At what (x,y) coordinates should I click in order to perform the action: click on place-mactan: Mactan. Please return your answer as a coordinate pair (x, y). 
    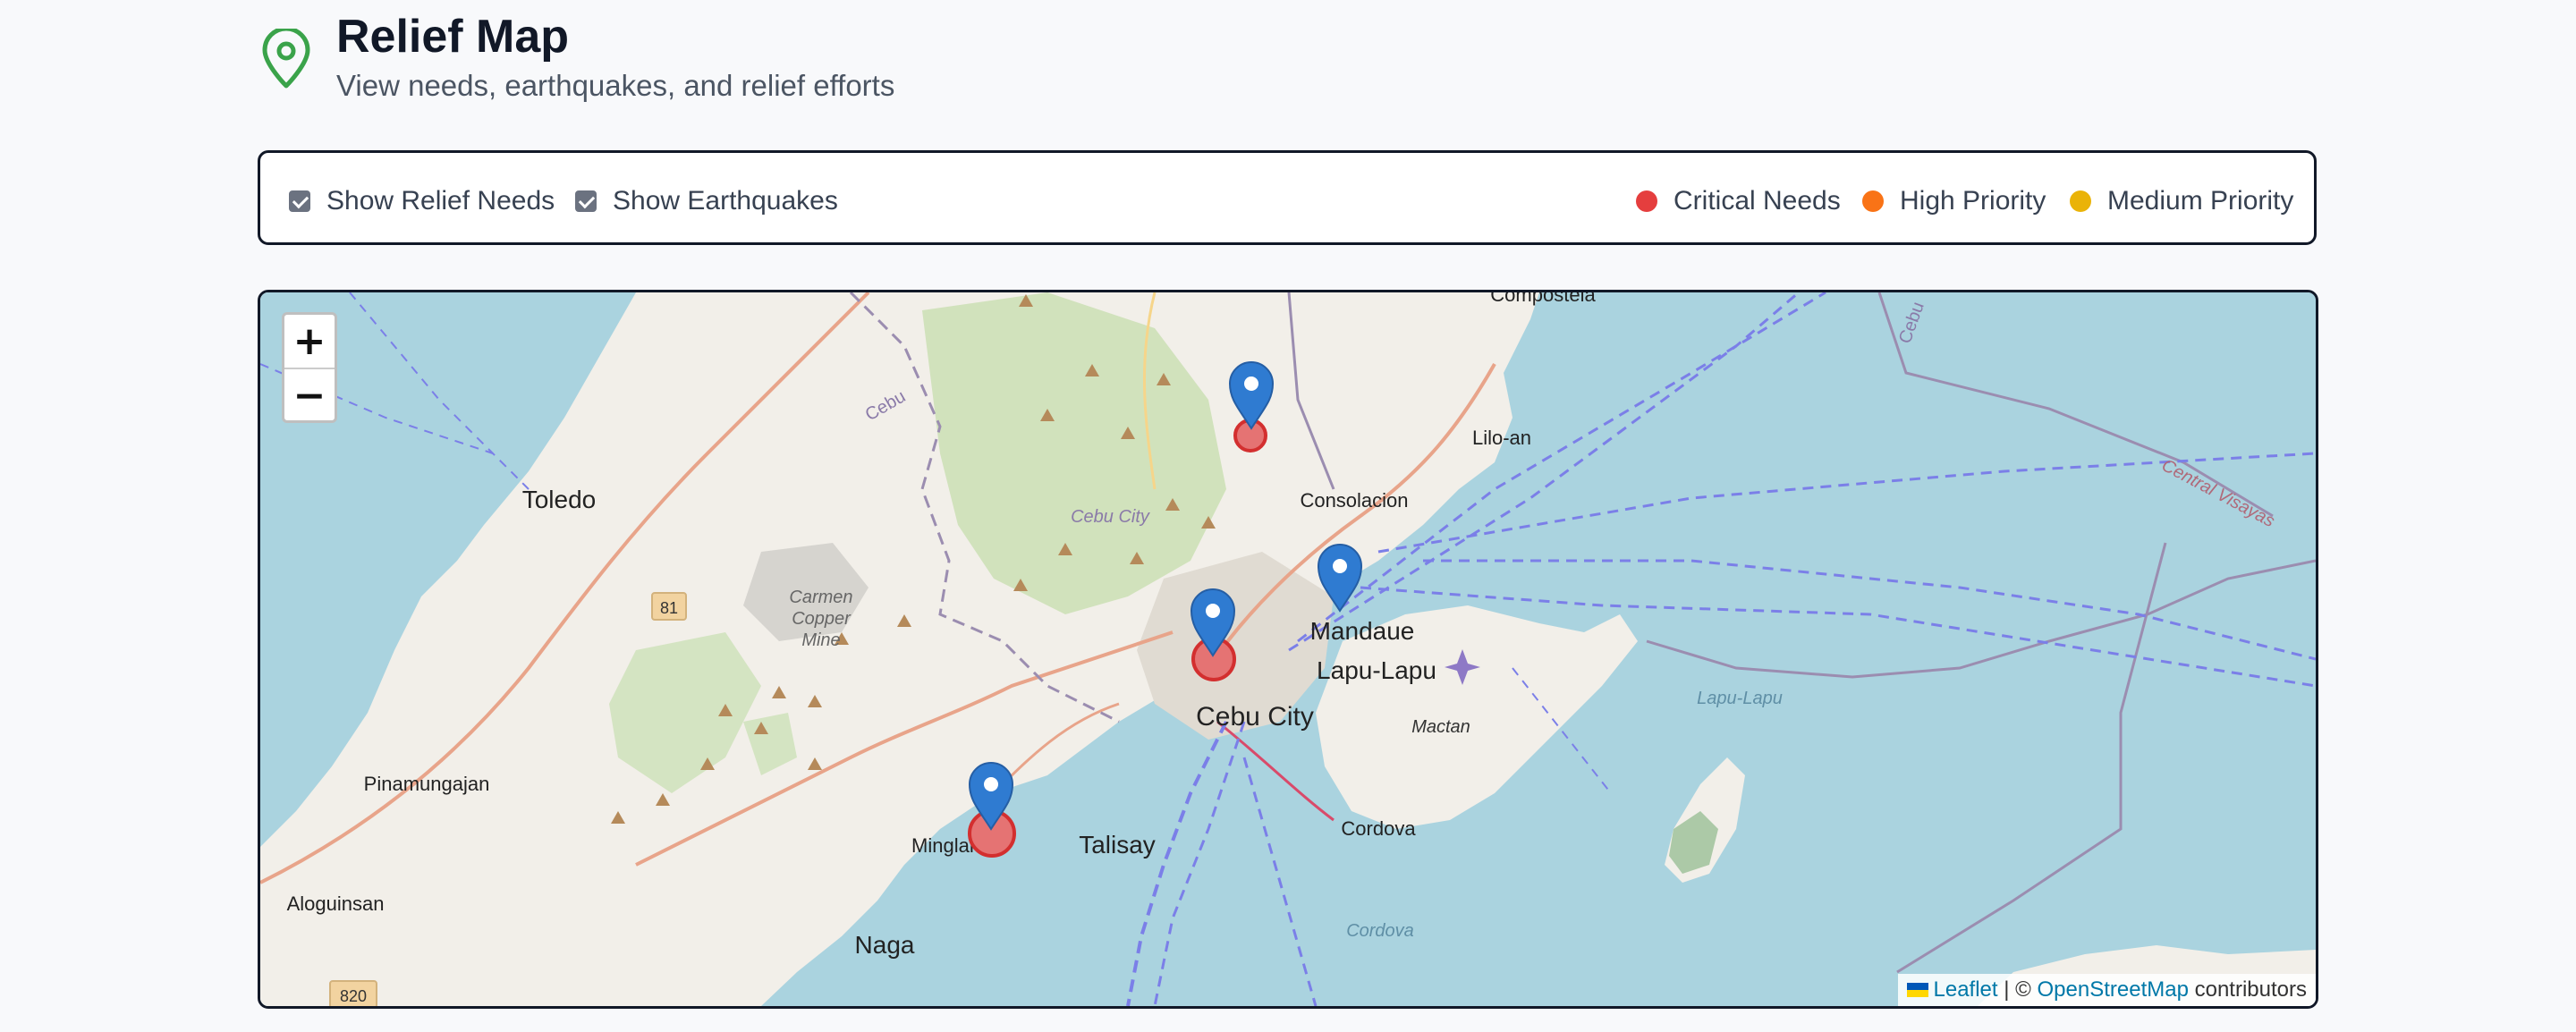
    Looking at the image, I should click on (1440, 727).